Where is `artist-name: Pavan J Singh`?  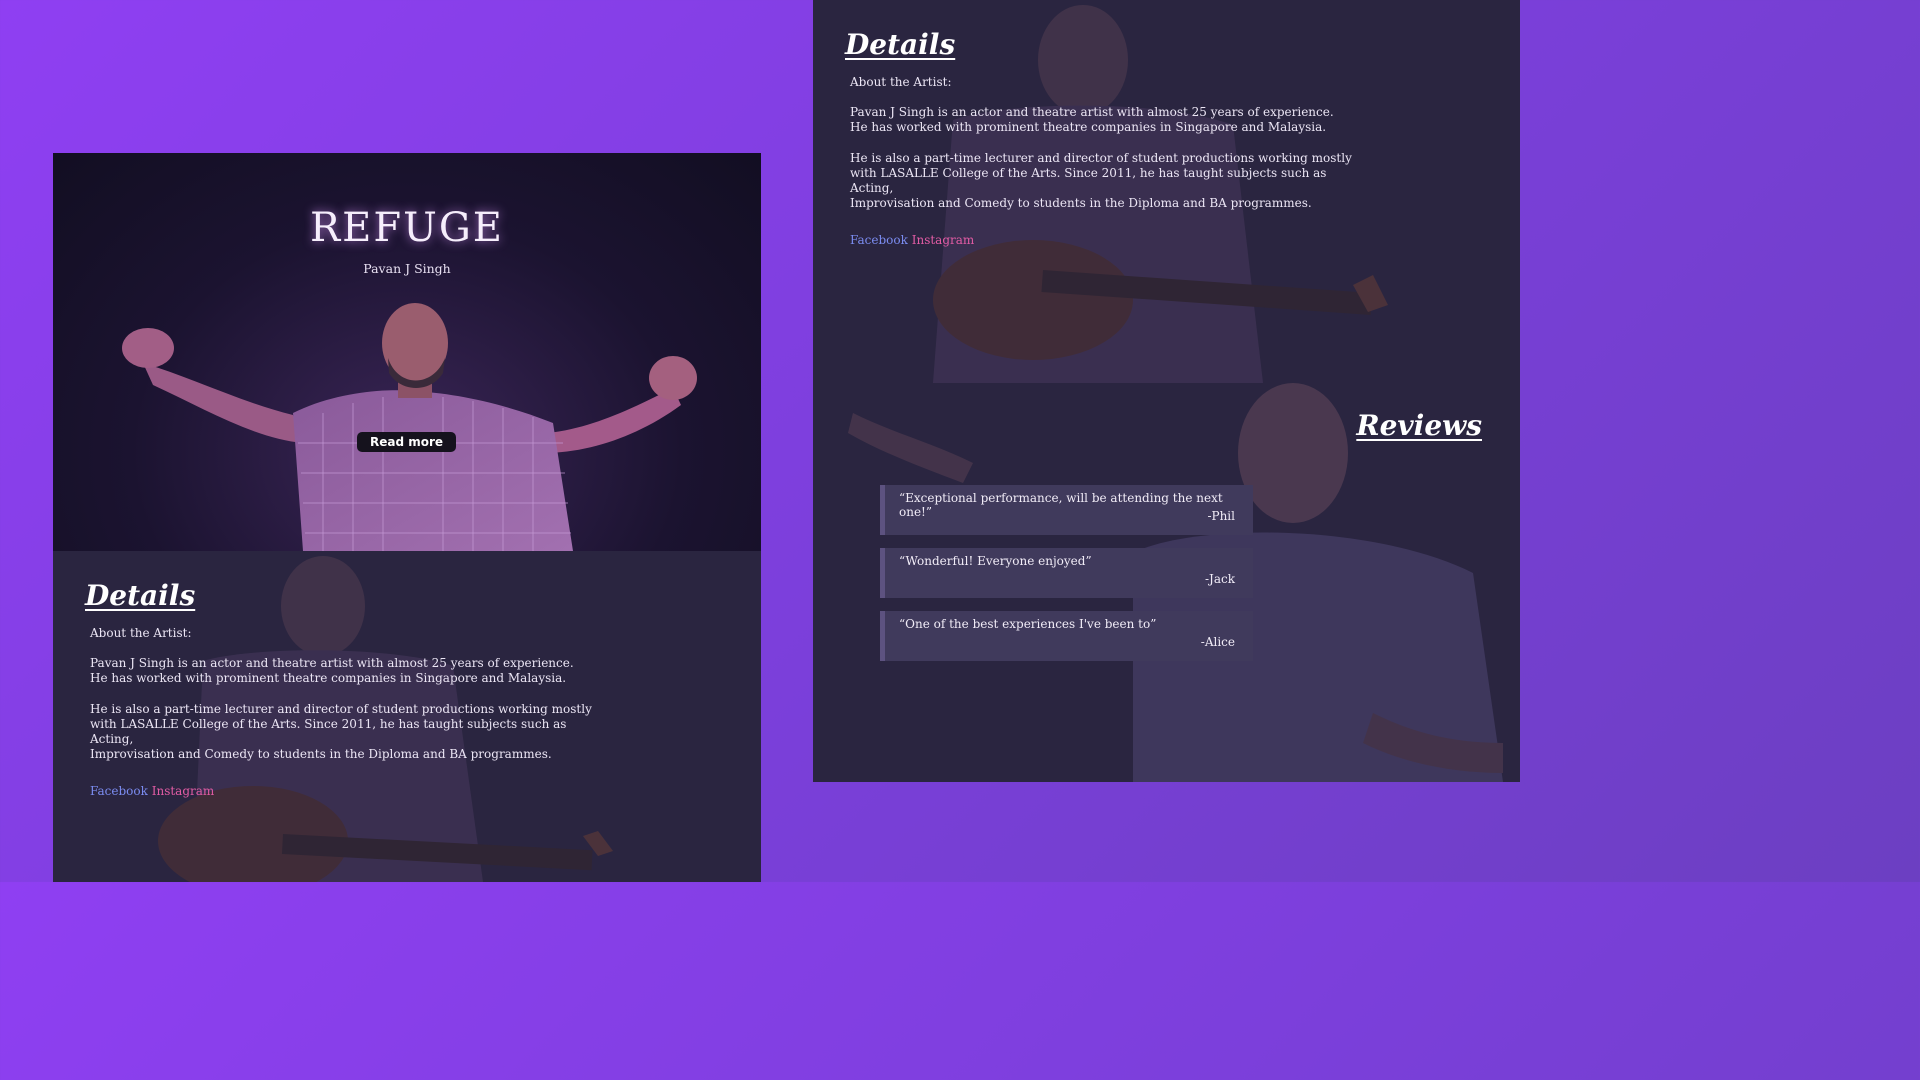
artist-name: Pavan J Singh is located at coordinates (407, 268).